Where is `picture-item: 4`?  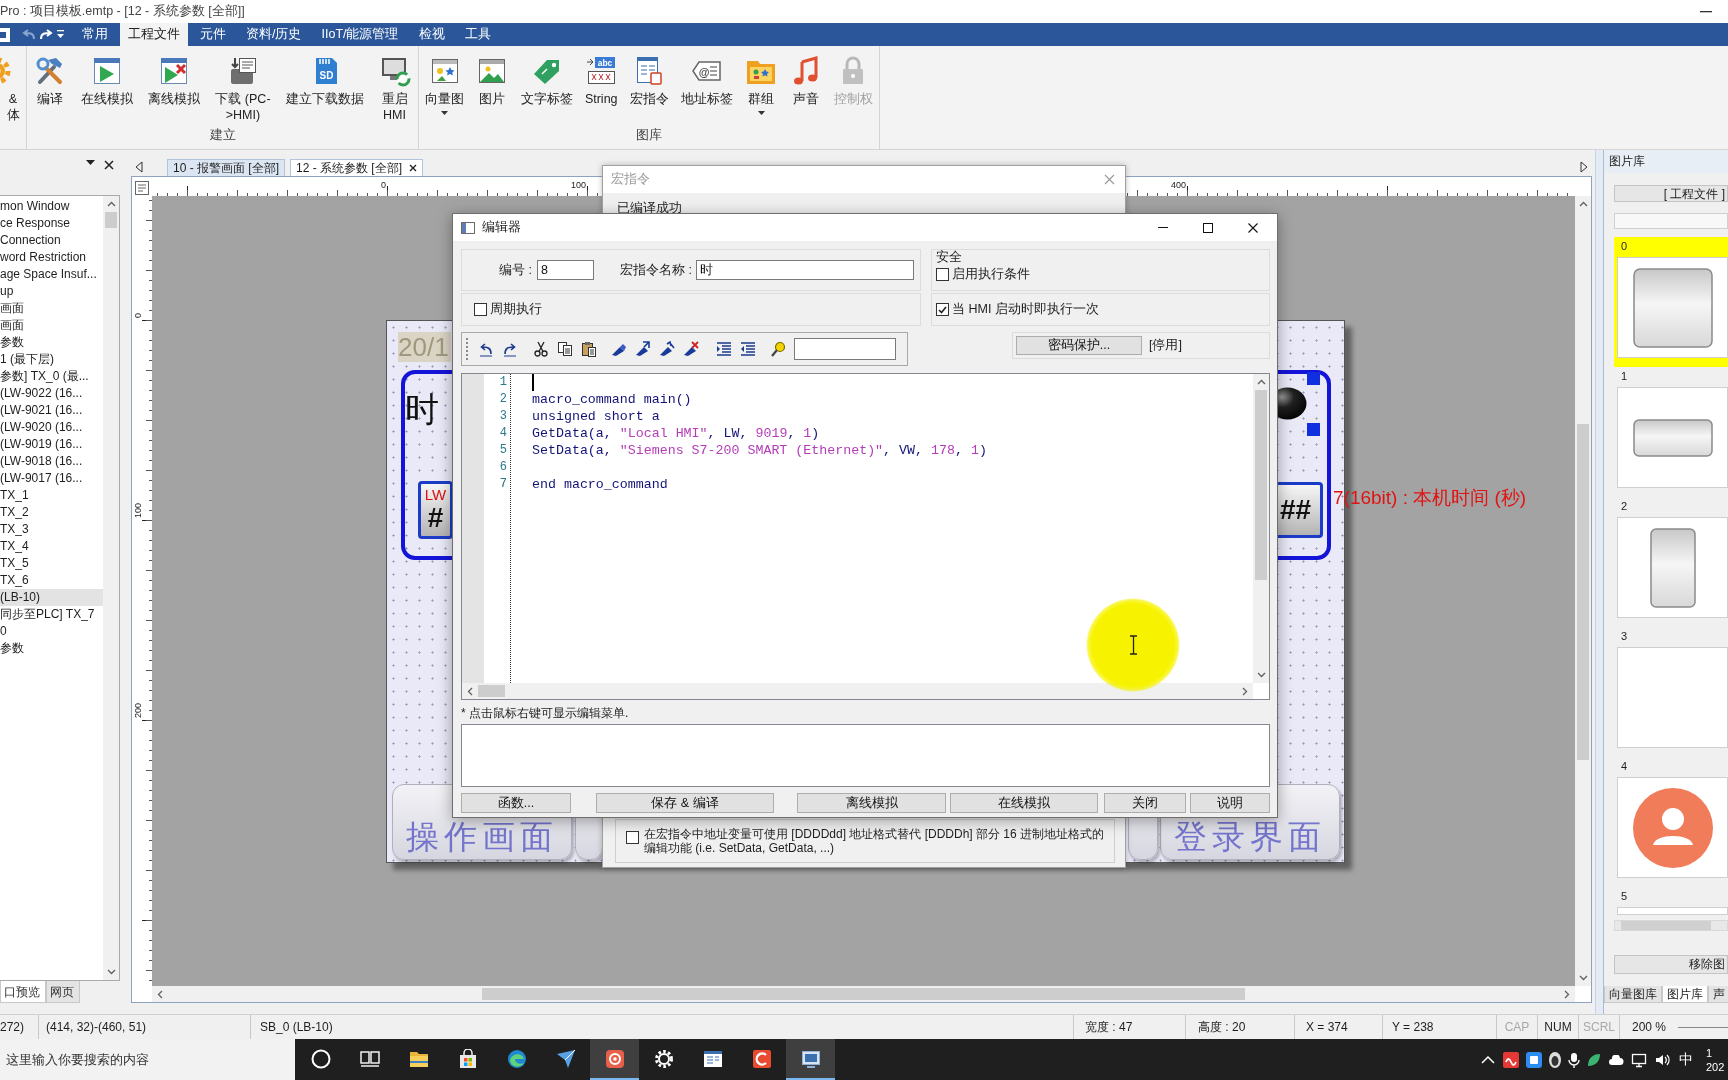
picture-item: 4 is located at coordinates (1671, 822).